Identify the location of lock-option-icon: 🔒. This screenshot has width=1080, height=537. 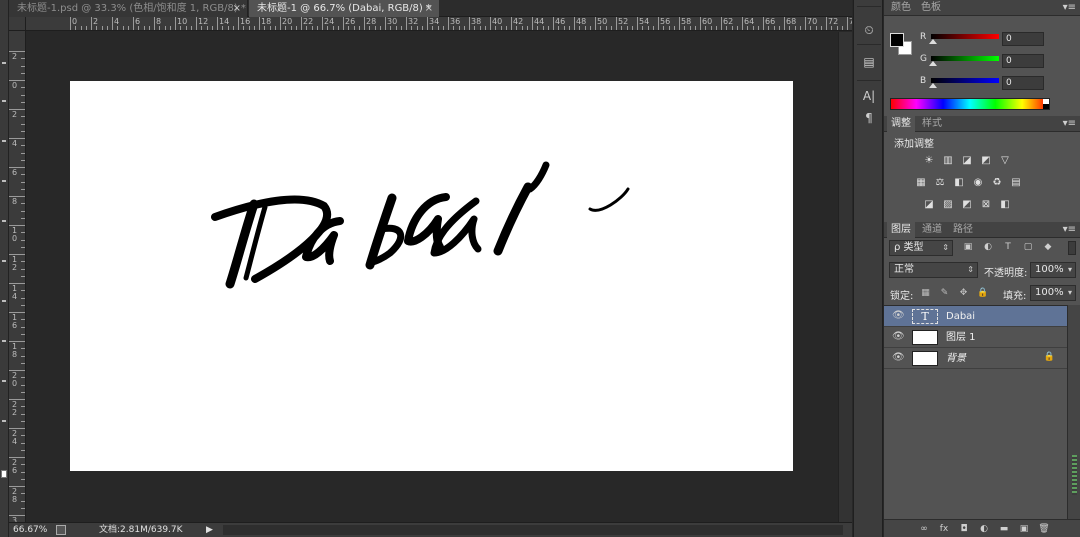
(982, 293).